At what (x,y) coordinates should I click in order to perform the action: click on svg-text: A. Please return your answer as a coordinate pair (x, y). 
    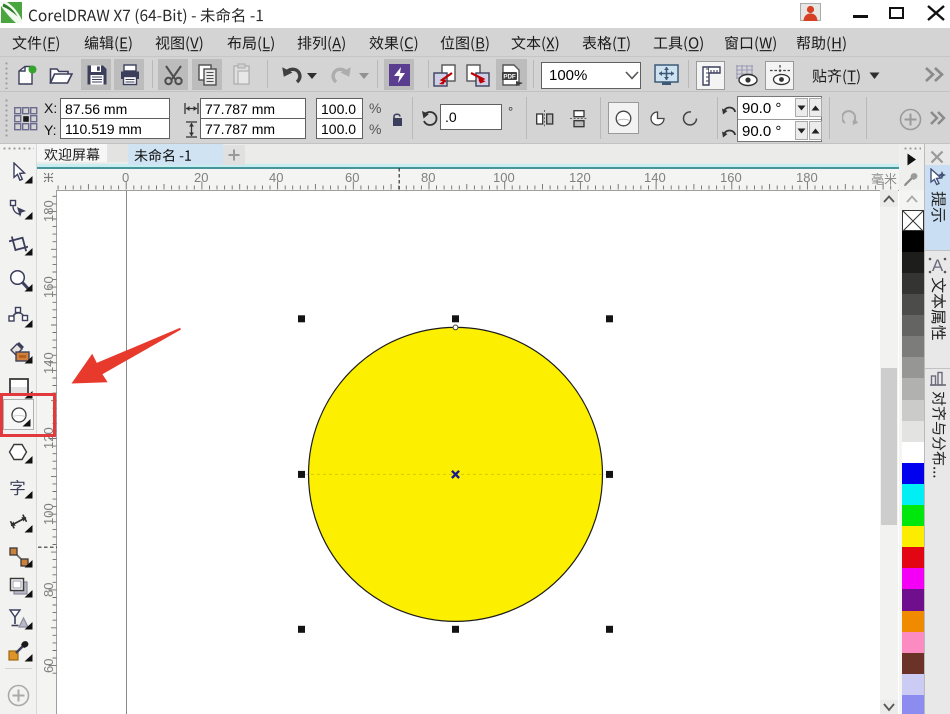
    Looking at the image, I should click on (938, 265).